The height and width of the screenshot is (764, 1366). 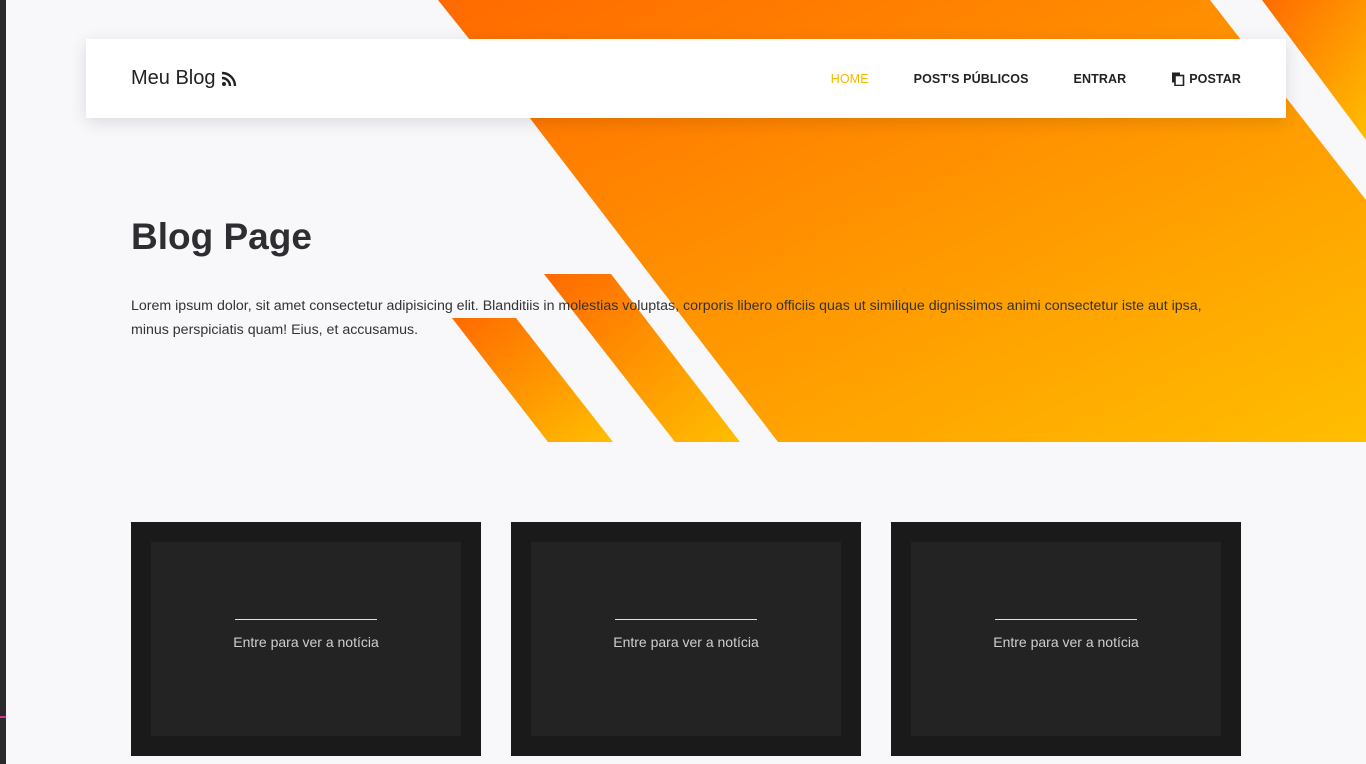 I want to click on nav-links: HOME POST'S PÚBLICOS ENTRAR POSTAR, so click(x=1036, y=79).